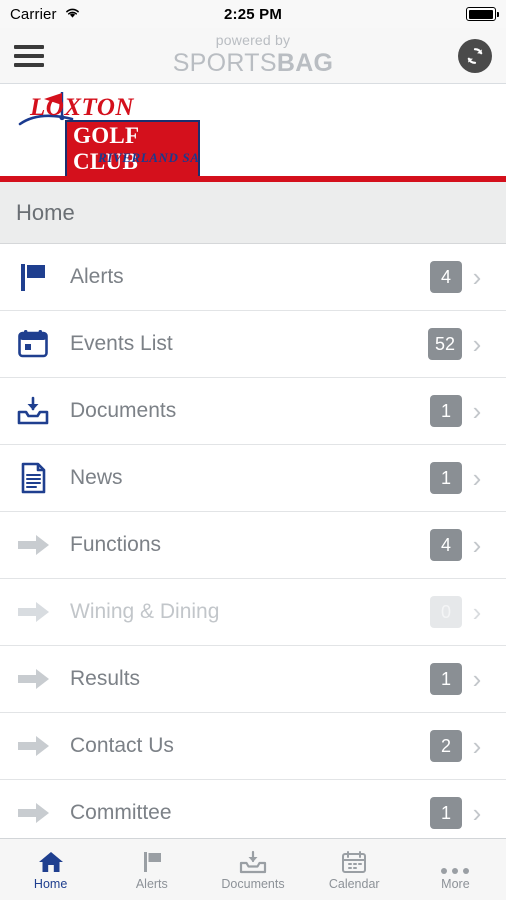  What do you see at coordinates (253, 344) in the screenshot?
I see `list-item-events-list: Events List 52 ›` at bounding box center [253, 344].